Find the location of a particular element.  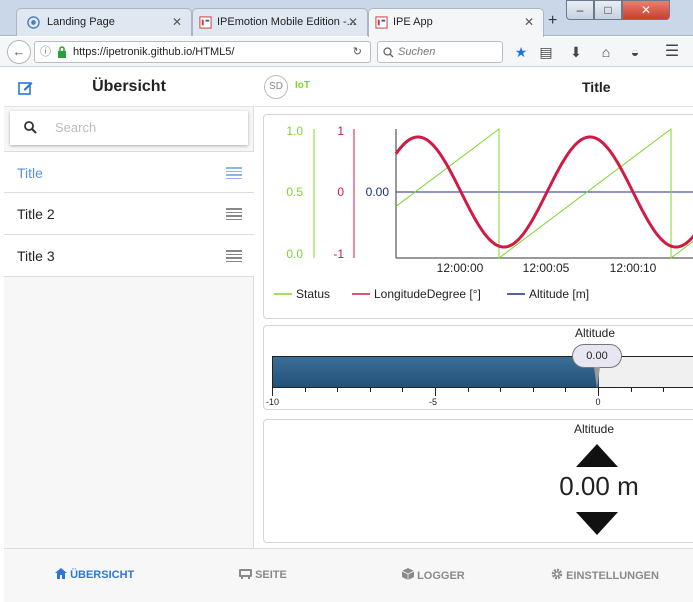

altitude-tick-label: 0.00 is located at coordinates (378, 192).